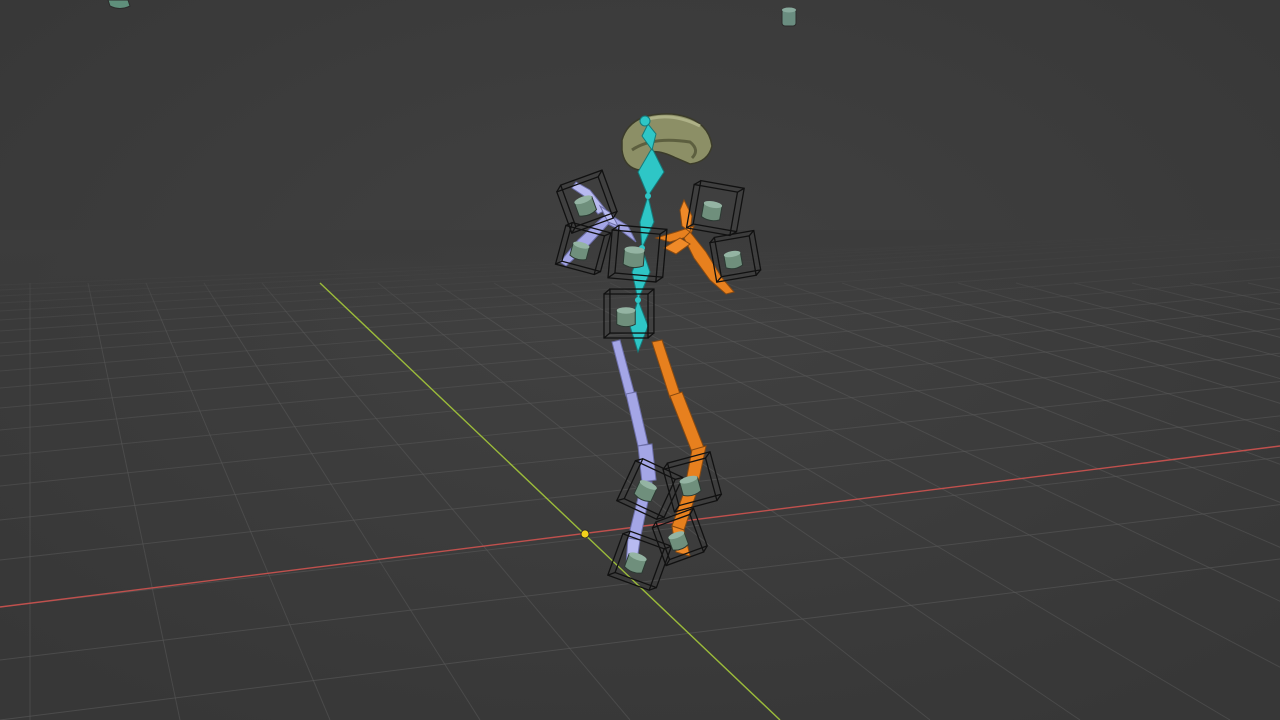 This screenshot has width=1280, height=720. I want to click on cylinder-cap, so click(789, 10).